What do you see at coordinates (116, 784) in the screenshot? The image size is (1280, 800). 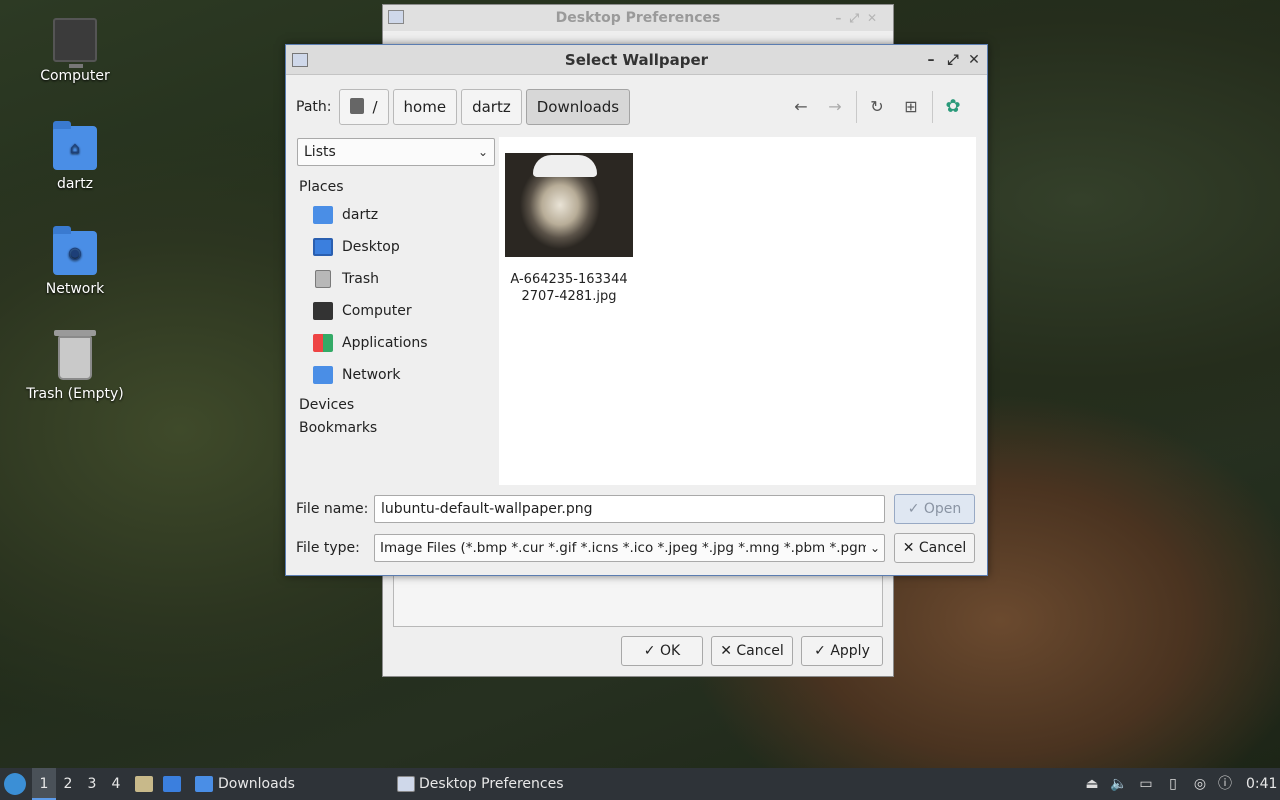 I see `workspace-4: 4` at bounding box center [116, 784].